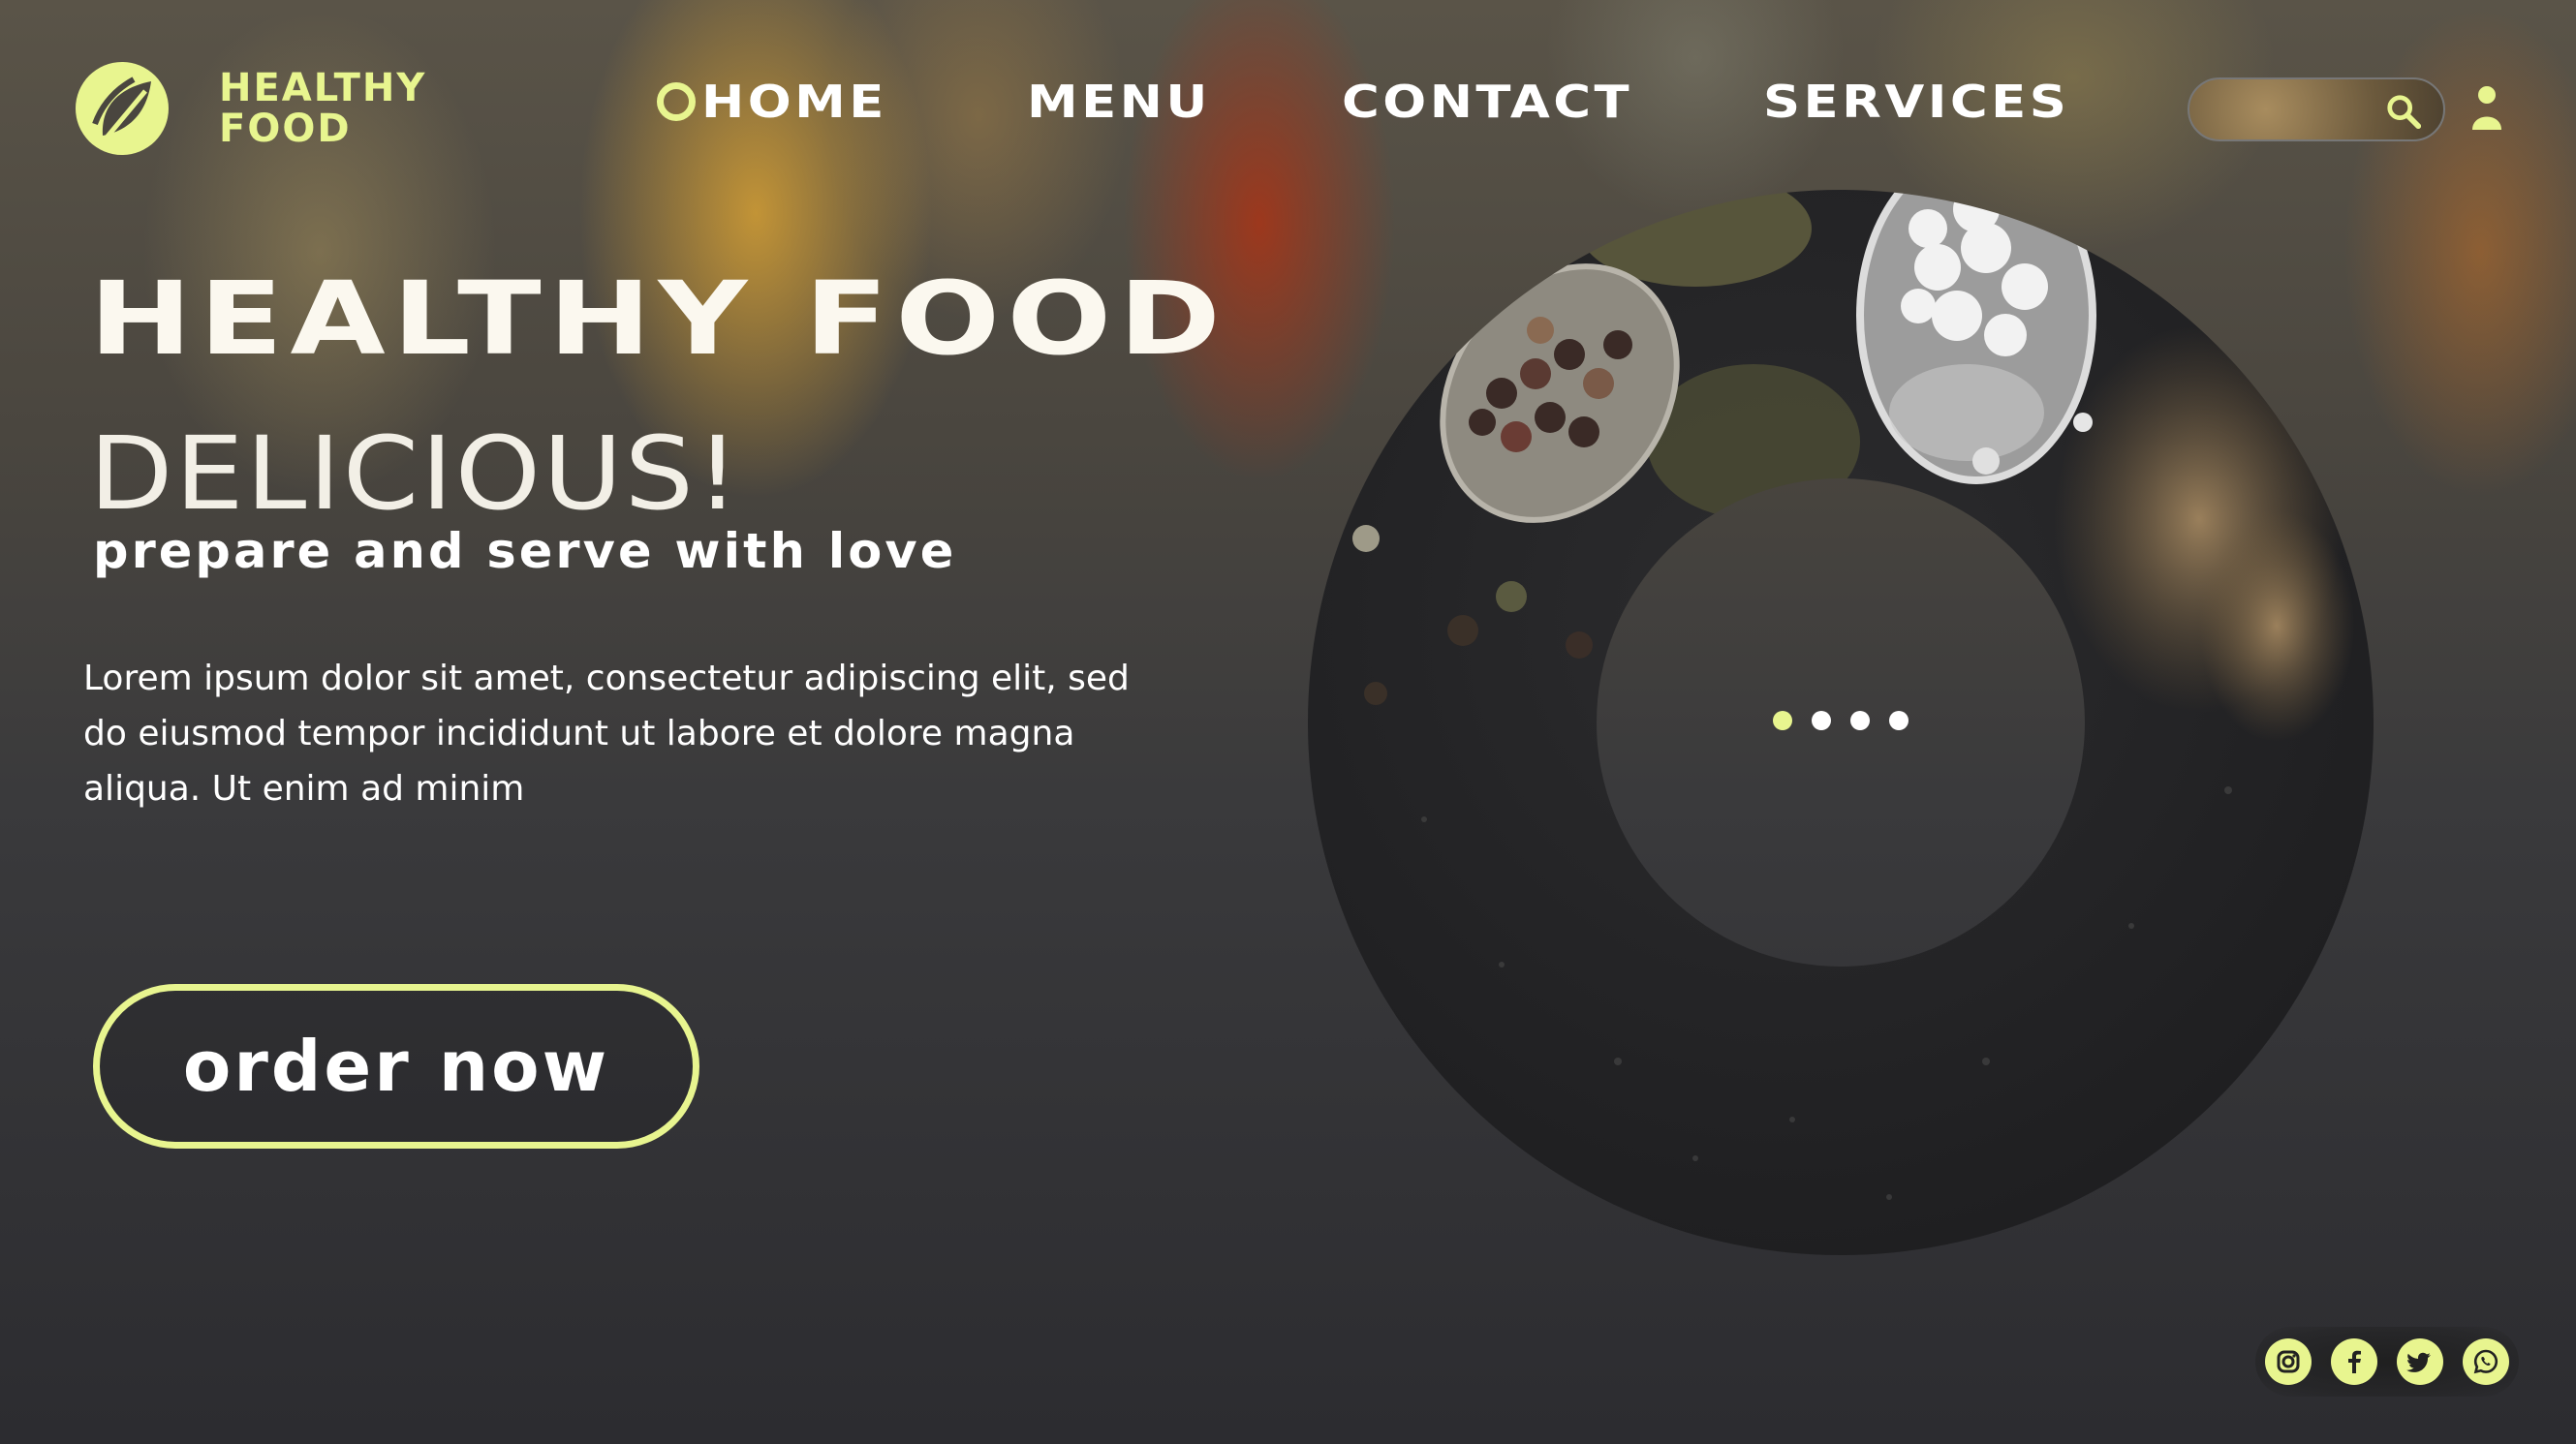  Describe the element at coordinates (1916, 102) in the screenshot. I see `nav-item-services: SERVICES` at that location.